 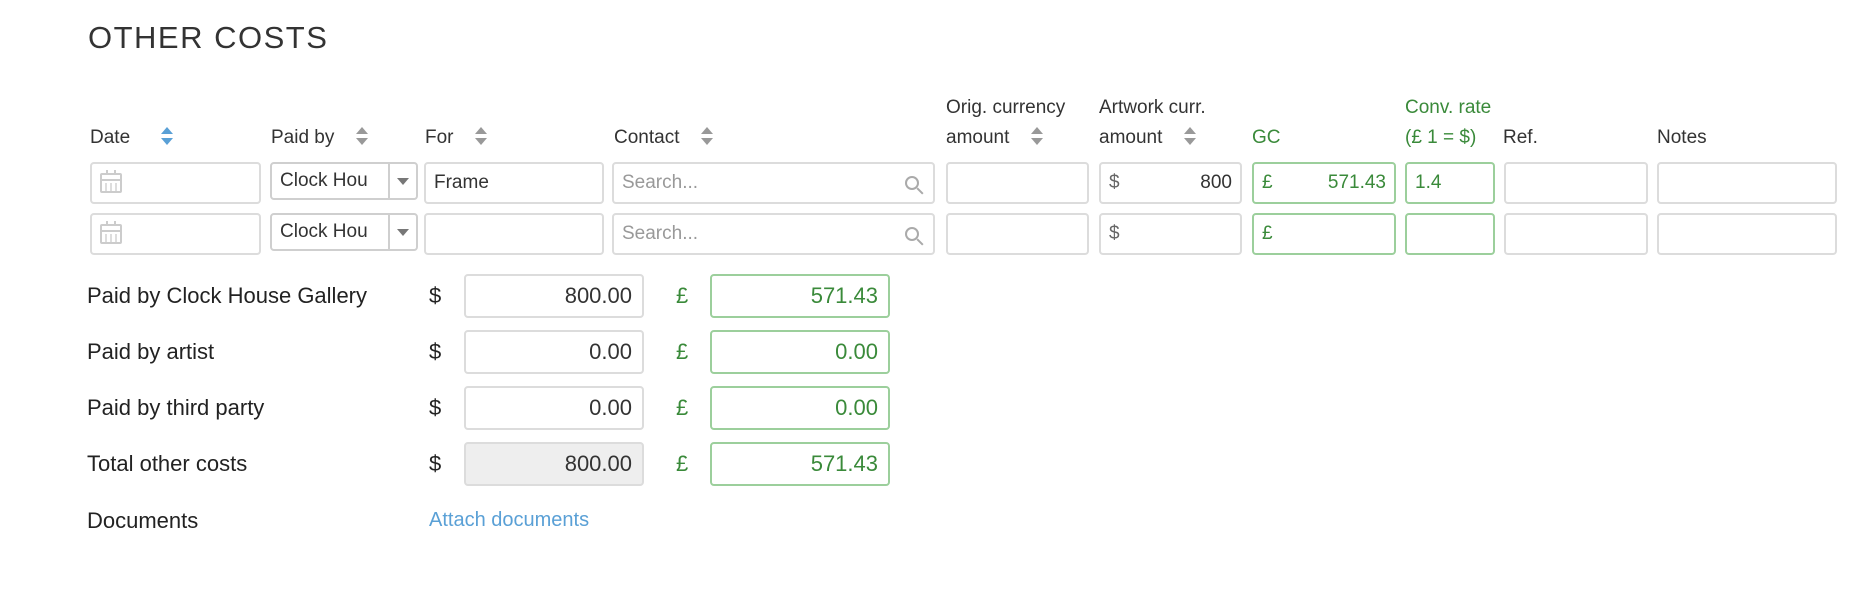 I want to click on header-artwork-curr: amount, so click(x=1147, y=138).